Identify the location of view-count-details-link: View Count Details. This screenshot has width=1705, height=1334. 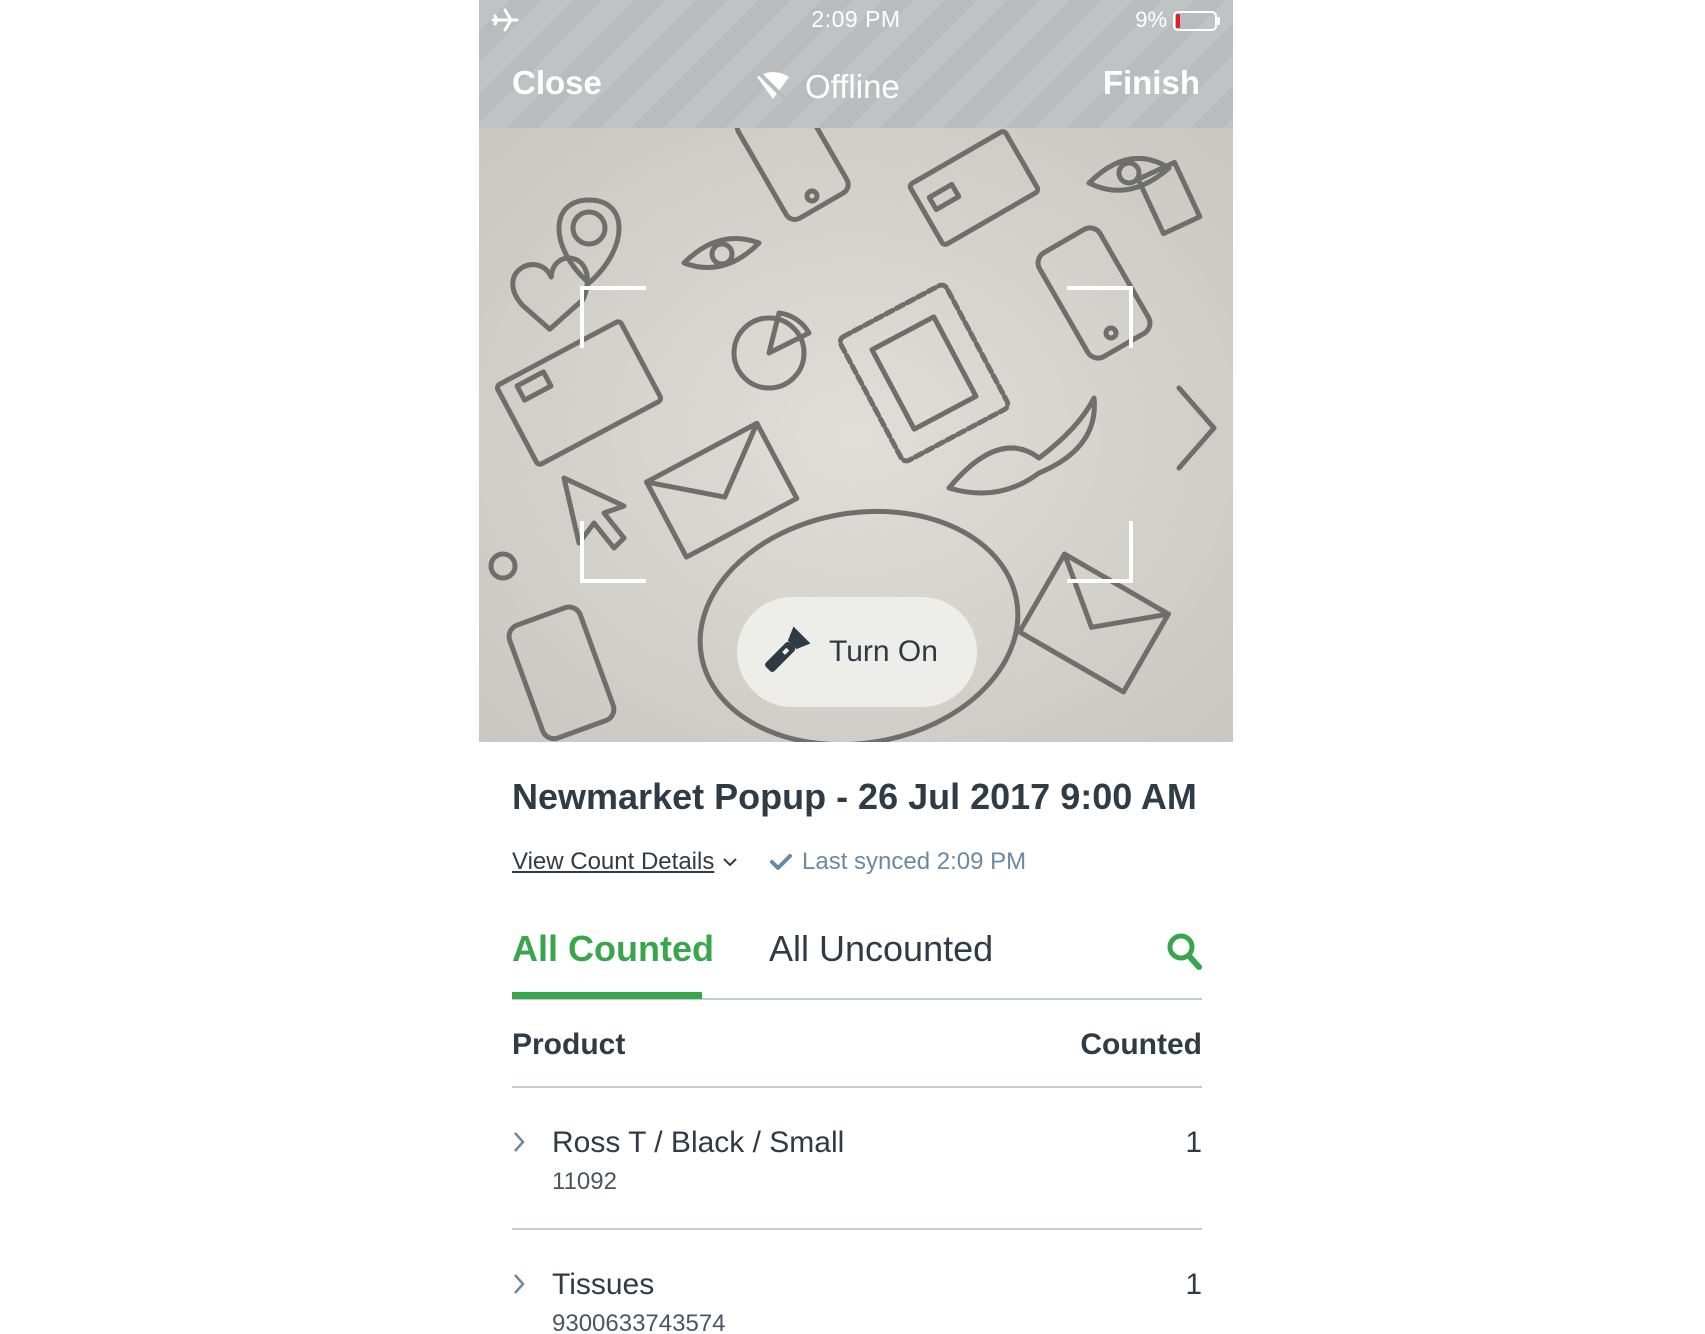
(625, 862).